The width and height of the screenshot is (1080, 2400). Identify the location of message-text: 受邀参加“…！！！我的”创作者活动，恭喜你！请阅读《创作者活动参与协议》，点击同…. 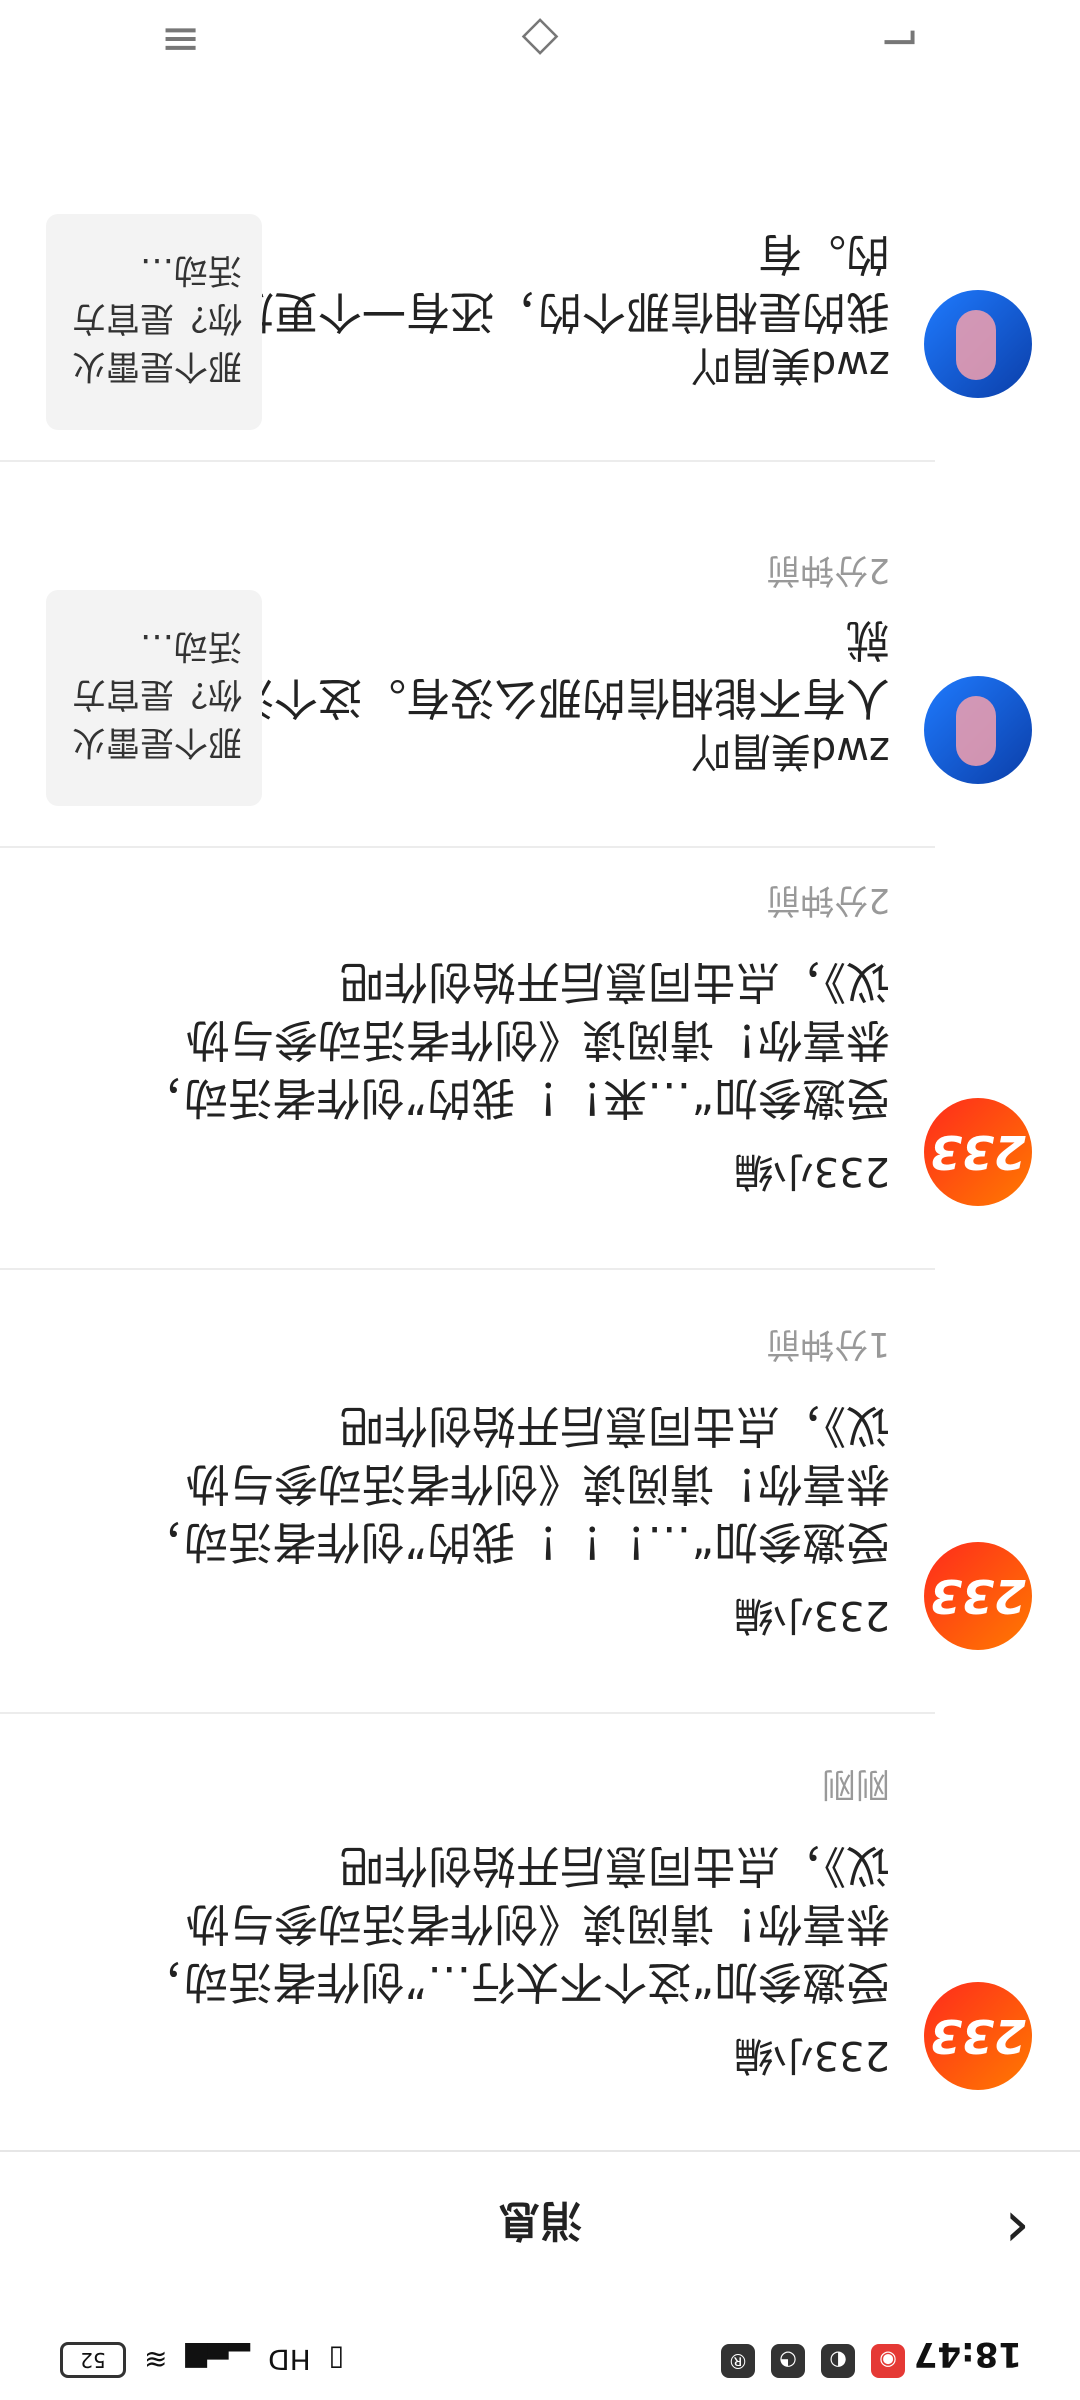
(515, 1483).